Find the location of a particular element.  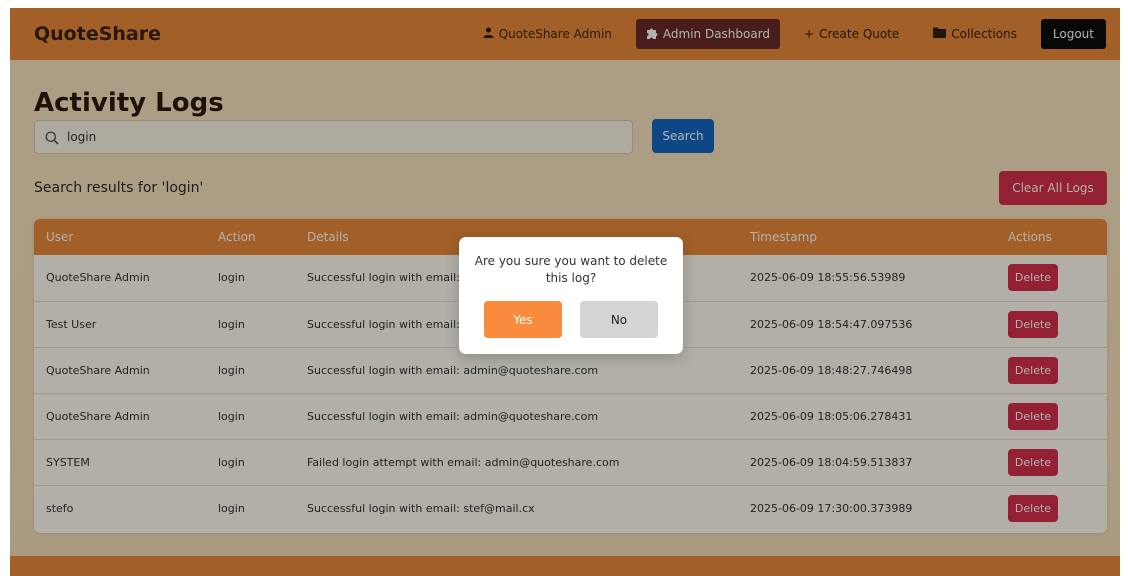

dialog-buttons: Yes No is located at coordinates (571, 319).